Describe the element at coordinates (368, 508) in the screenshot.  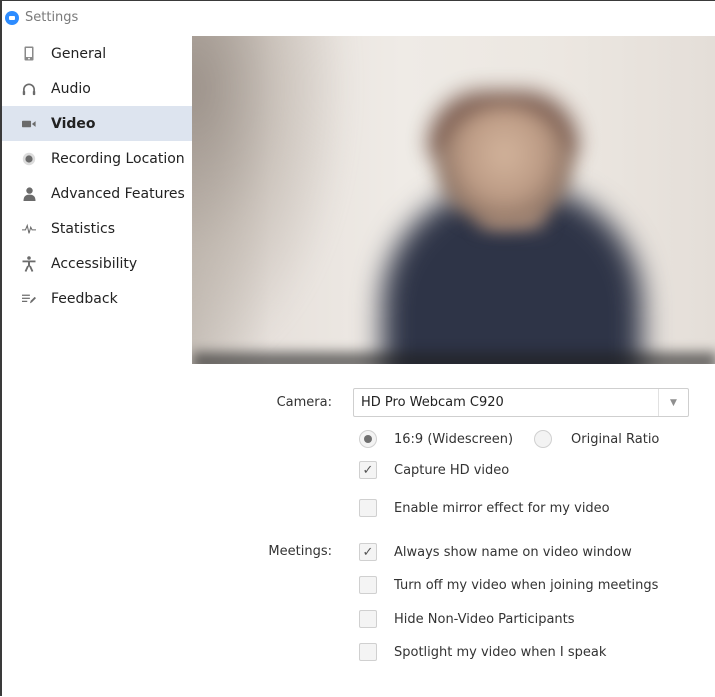
I see `mirror-effect-checkbox` at that location.